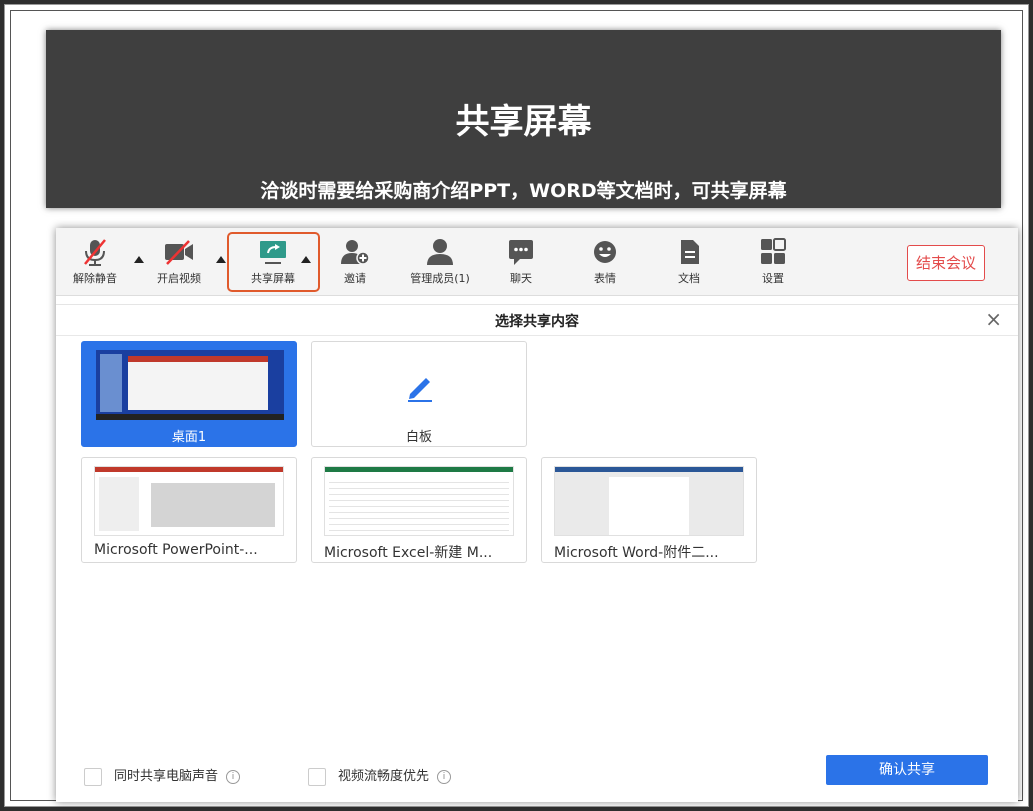  Describe the element at coordinates (355, 252) in the screenshot. I see `add-user-icon` at that location.